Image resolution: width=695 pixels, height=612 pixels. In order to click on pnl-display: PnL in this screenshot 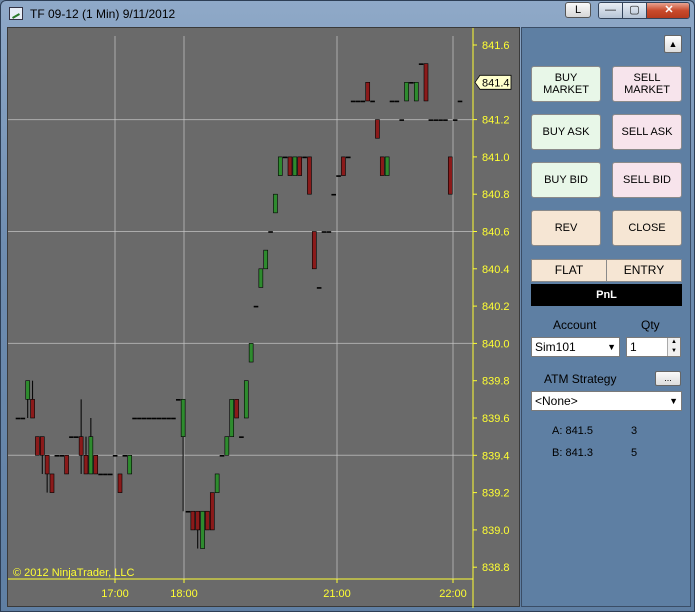, I will do `click(606, 295)`.